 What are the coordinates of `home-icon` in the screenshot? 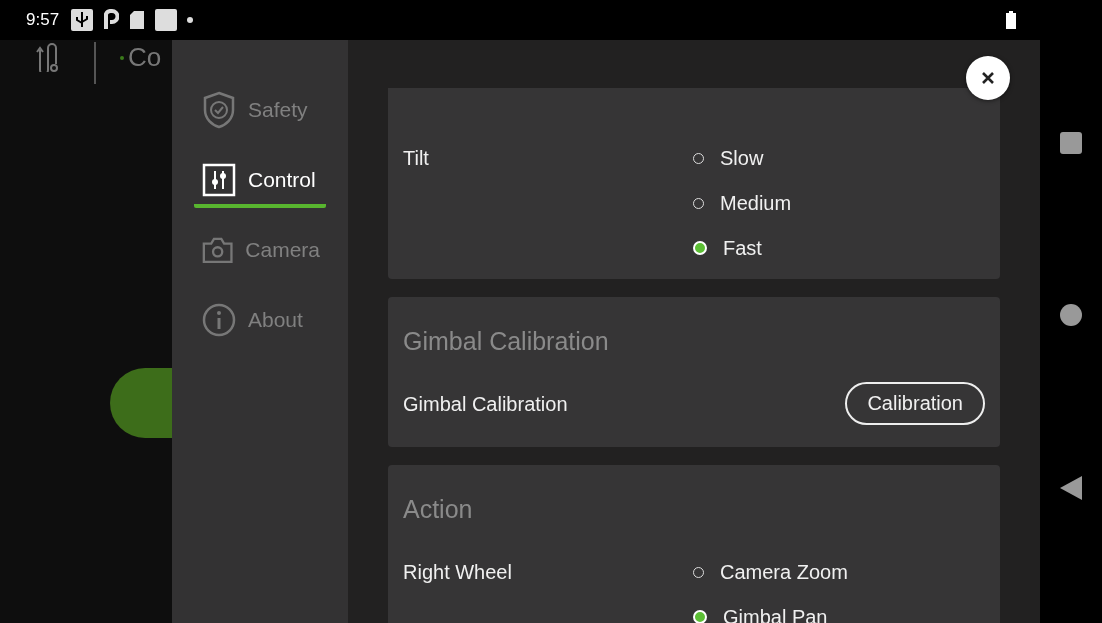 It's located at (1071, 315).